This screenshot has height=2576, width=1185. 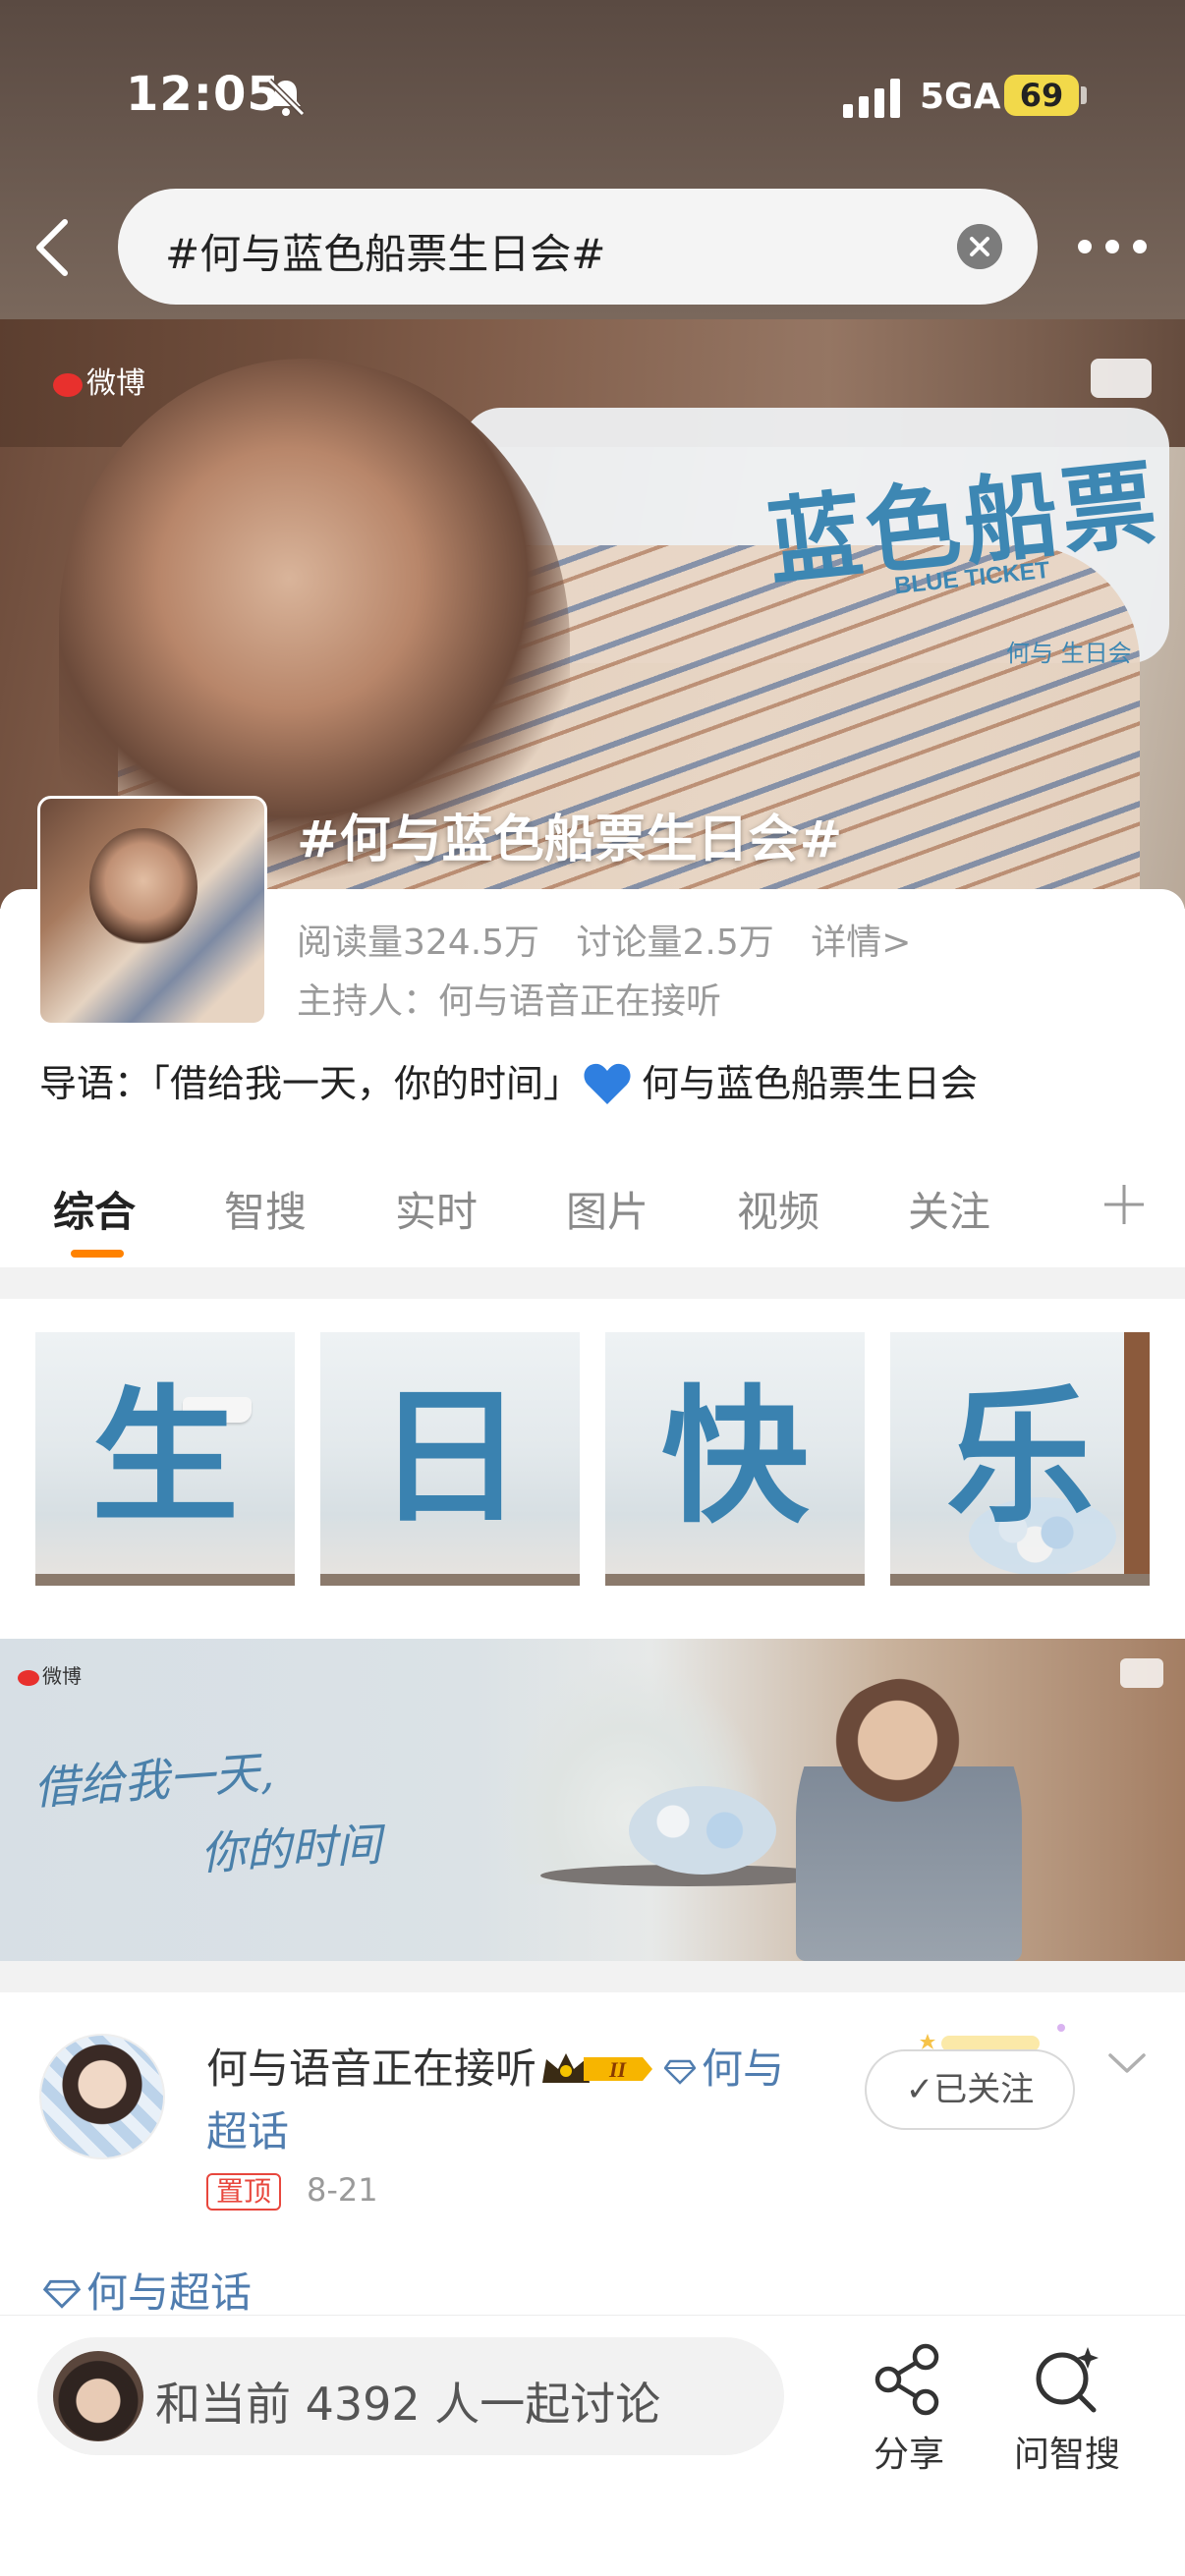 I want to click on promo-weibo-logo: 微博, so click(x=50, y=1674).